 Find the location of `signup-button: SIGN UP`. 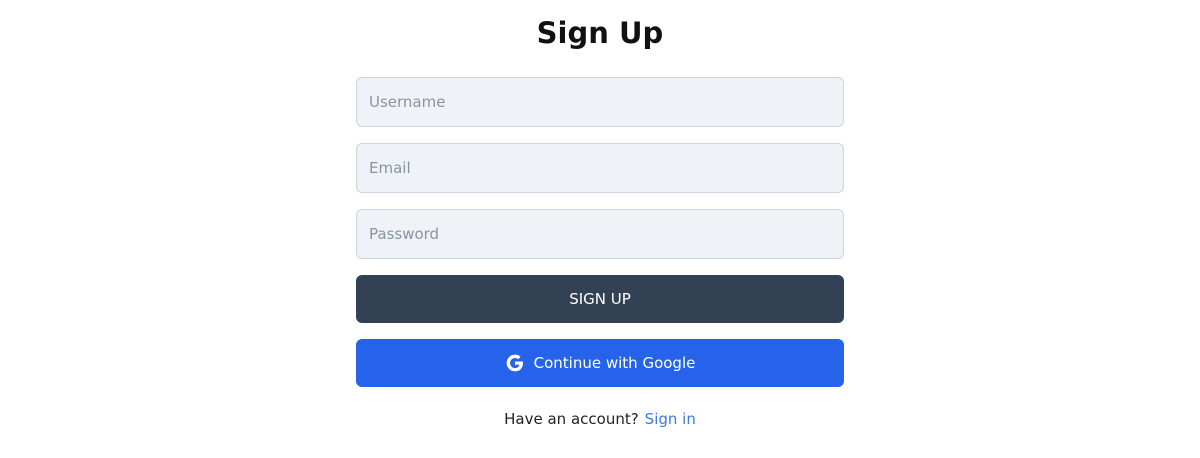

signup-button: SIGN UP is located at coordinates (600, 299).